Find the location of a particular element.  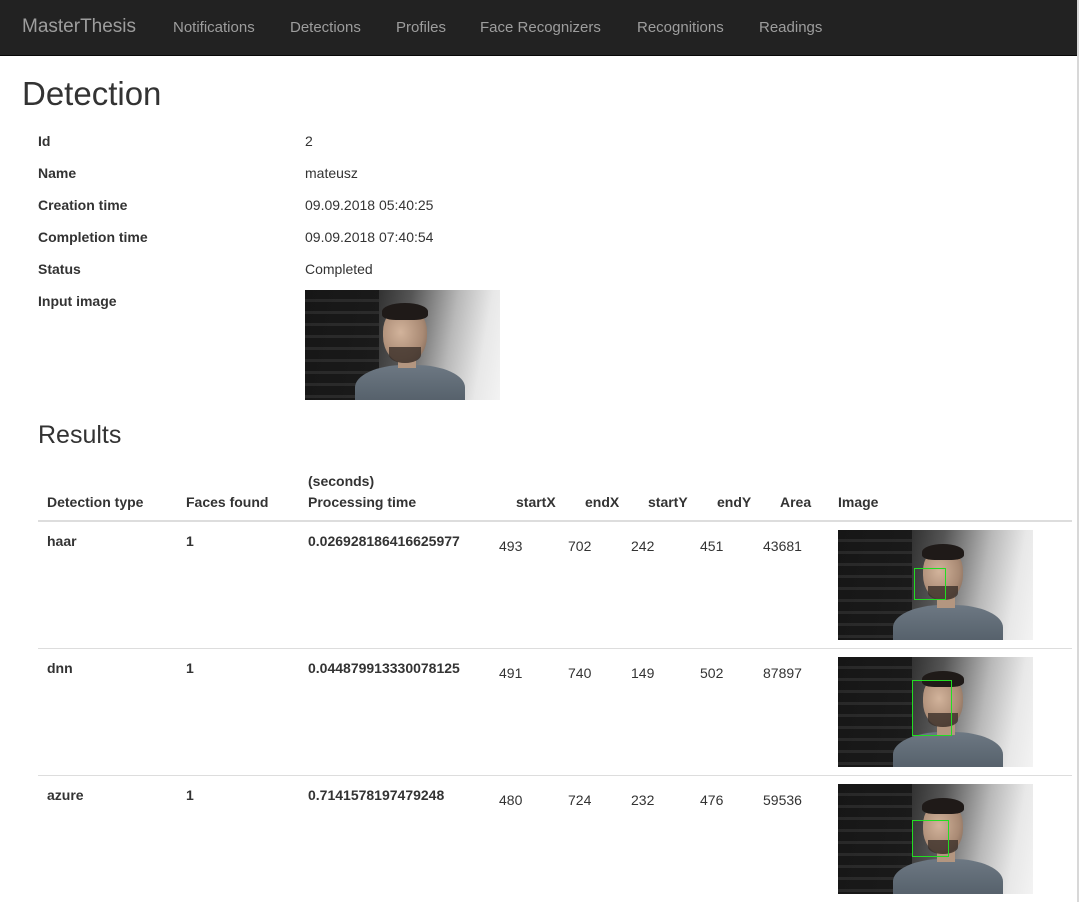

row-dnn-start-y: 149 is located at coordinates (643, 673).